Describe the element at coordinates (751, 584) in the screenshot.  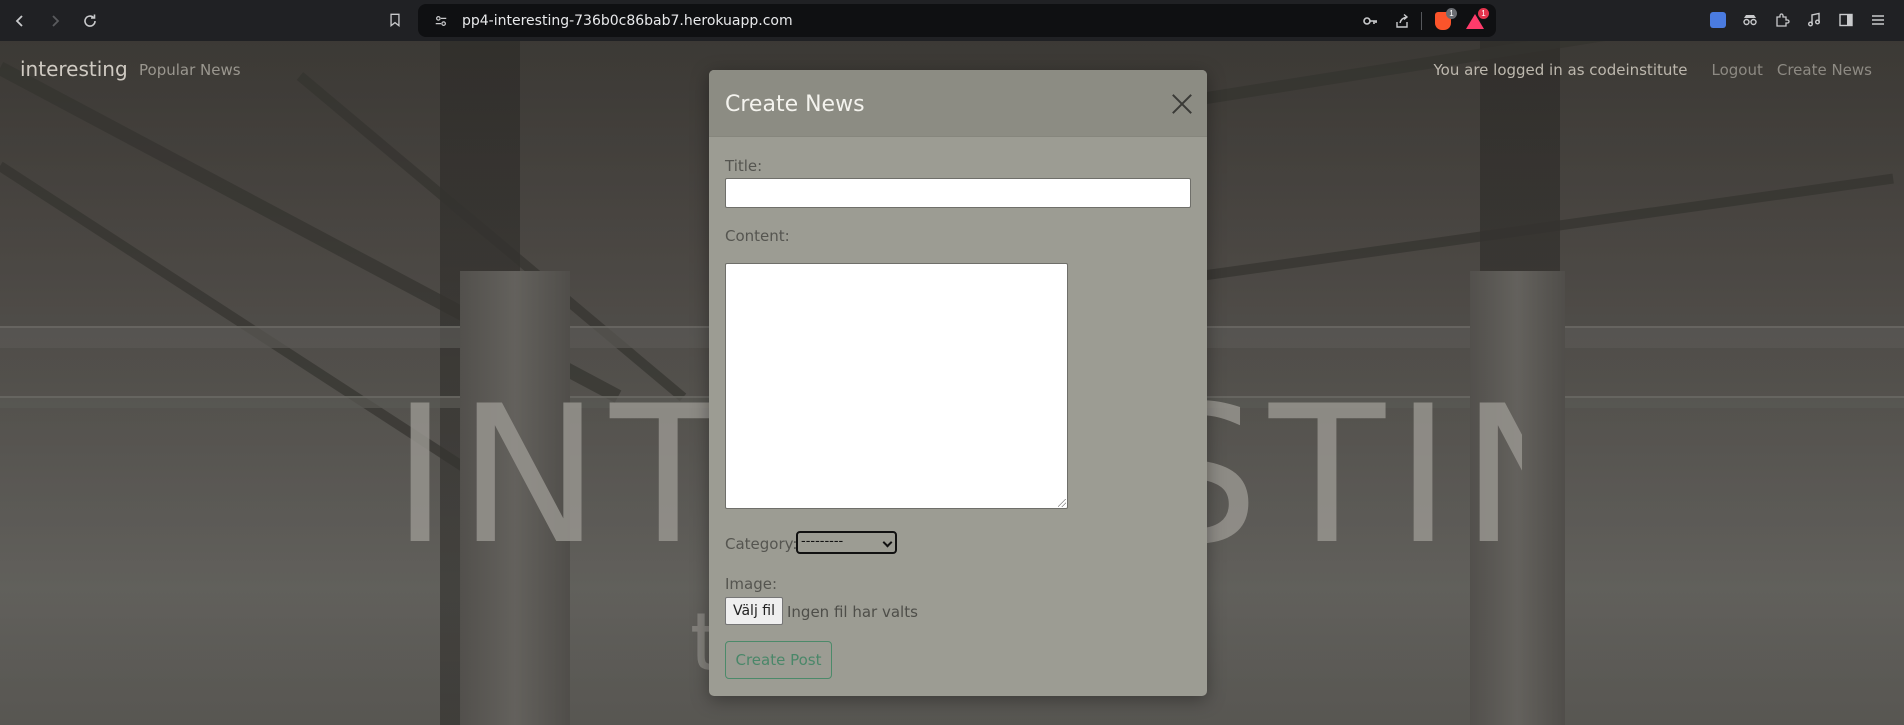
I see `image-label: Image:` at that location.